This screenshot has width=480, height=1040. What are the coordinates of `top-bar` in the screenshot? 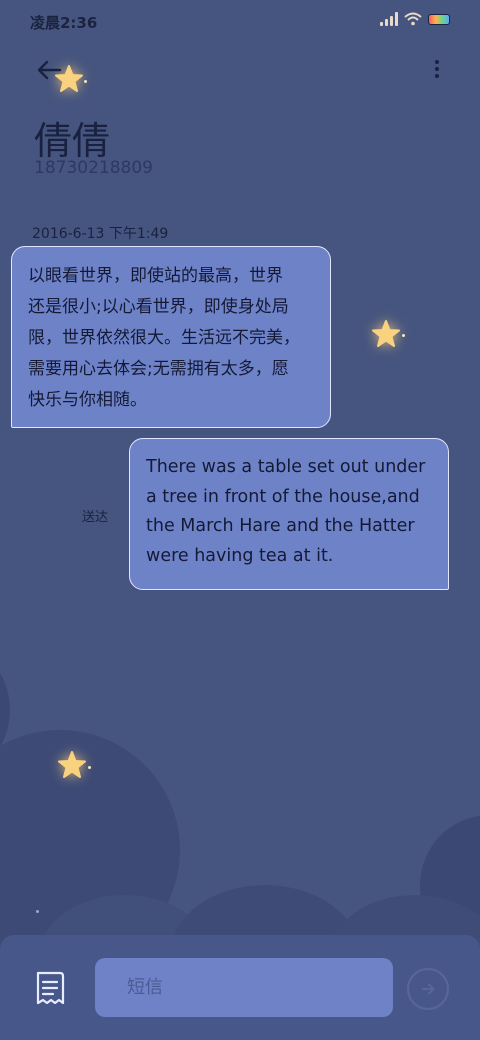 It's located at (240, 70).